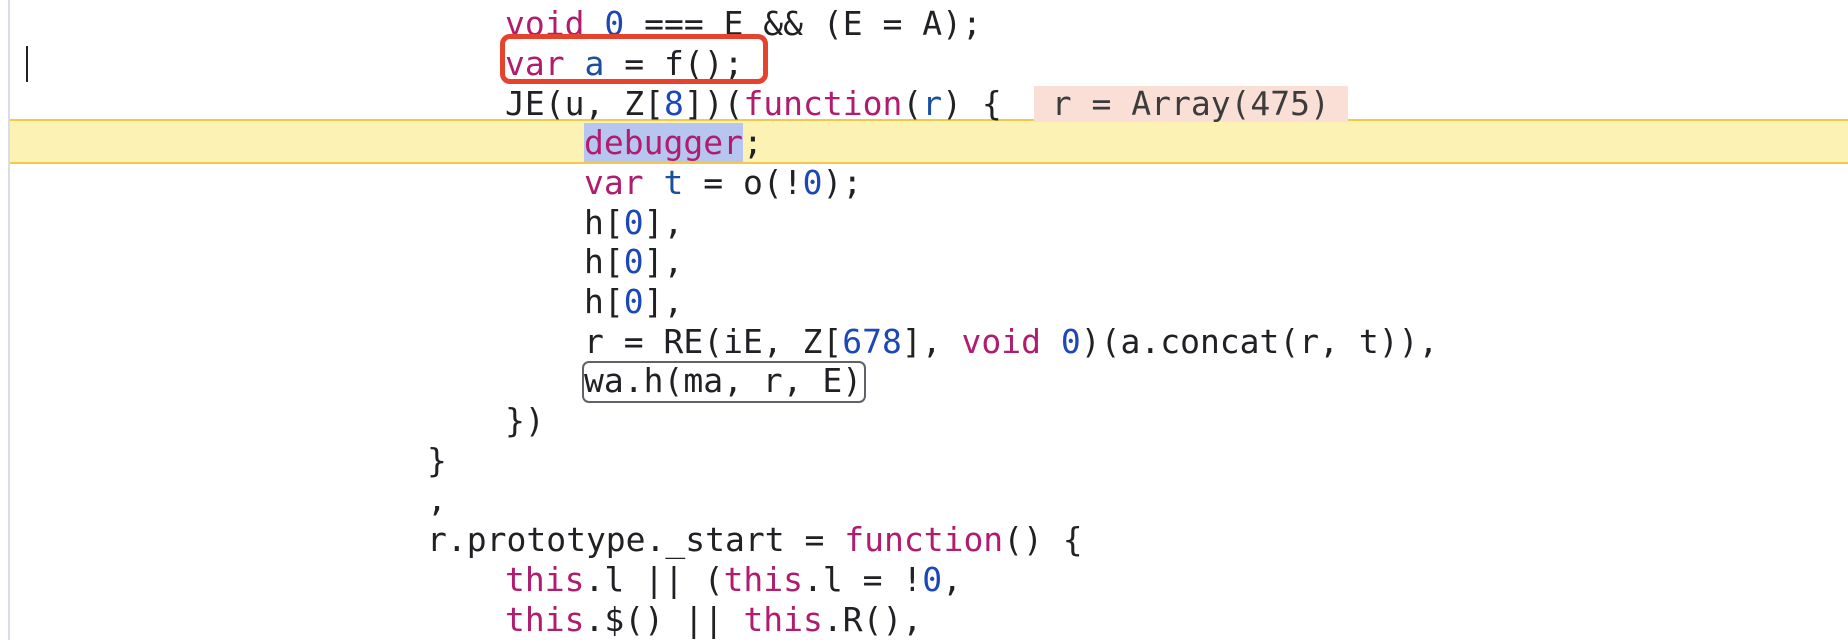 The image size is (1848, 640). Describe the element at coordinates (713, 341) in the screenshot. I see `code-token: r = RE(iE, Z[` at that location.